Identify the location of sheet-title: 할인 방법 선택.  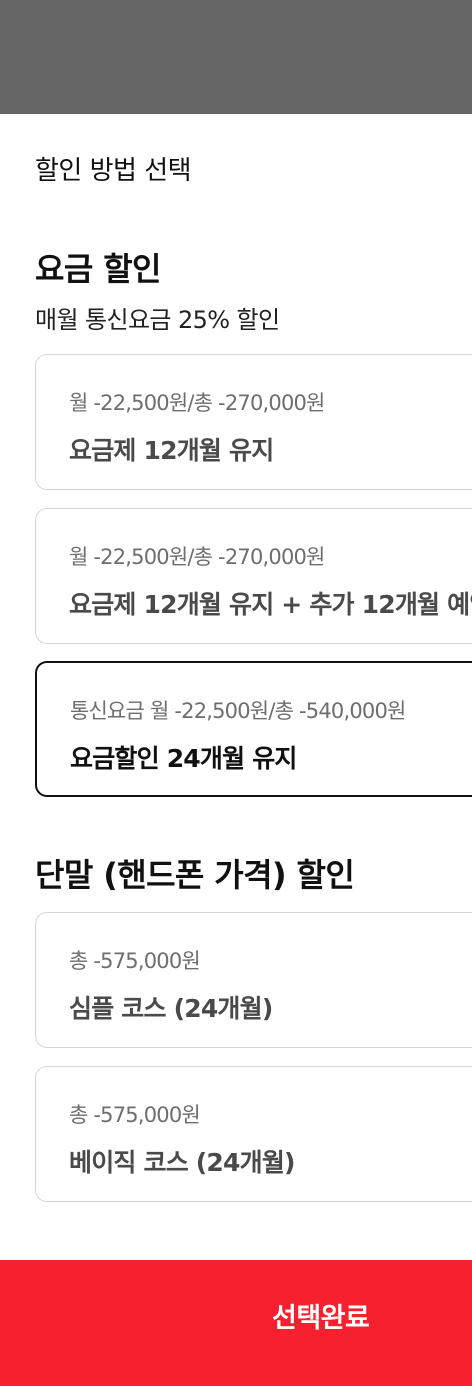
(113, 171).